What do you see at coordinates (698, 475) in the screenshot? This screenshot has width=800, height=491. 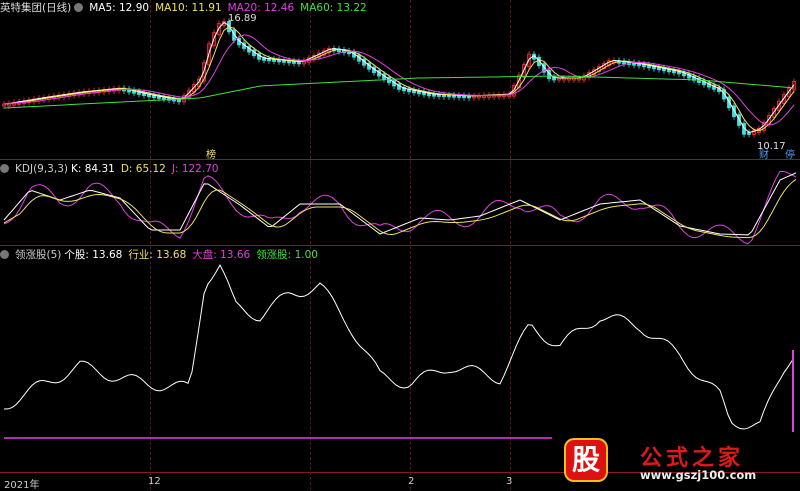 I see `watermark-url: www.gszj100.com` at bounding box center [698, 475].